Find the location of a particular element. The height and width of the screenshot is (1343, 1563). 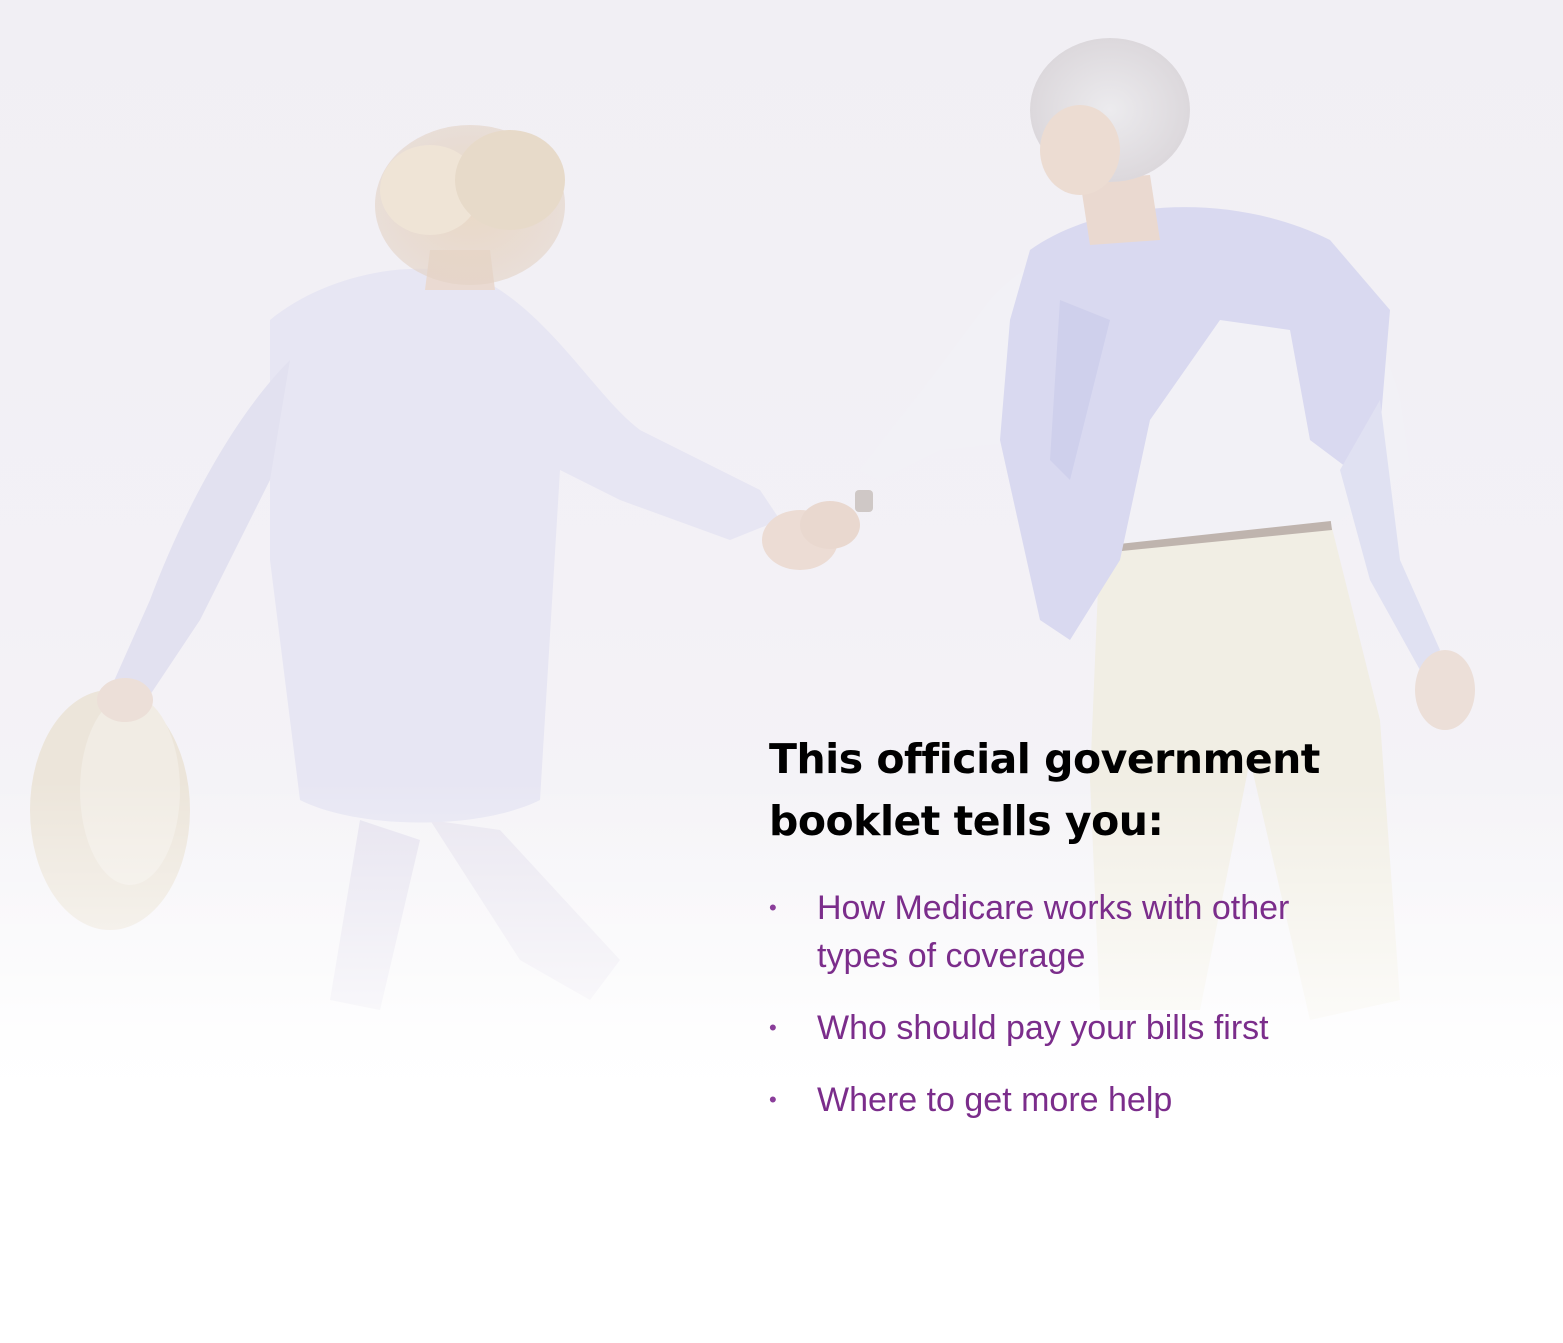

heading-line: booklet tells you: is located at coordinates (966, 821).